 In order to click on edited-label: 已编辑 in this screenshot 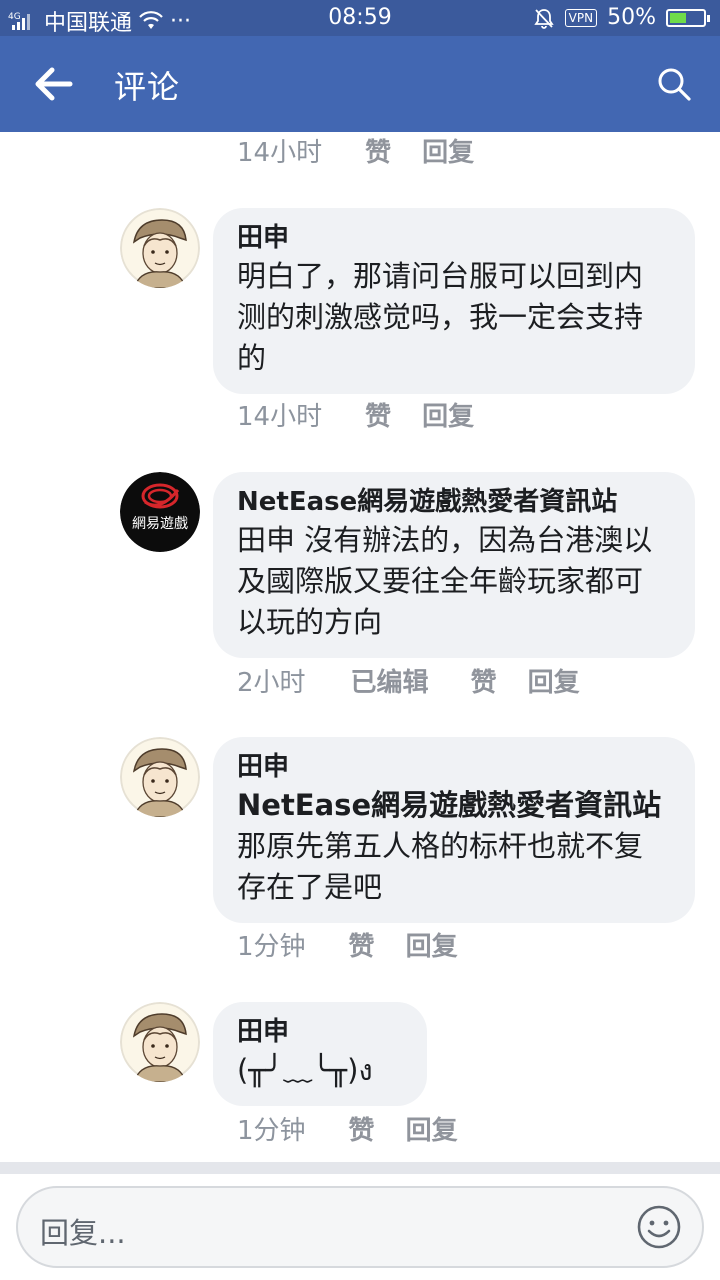, I will do `click(390, 680)`.